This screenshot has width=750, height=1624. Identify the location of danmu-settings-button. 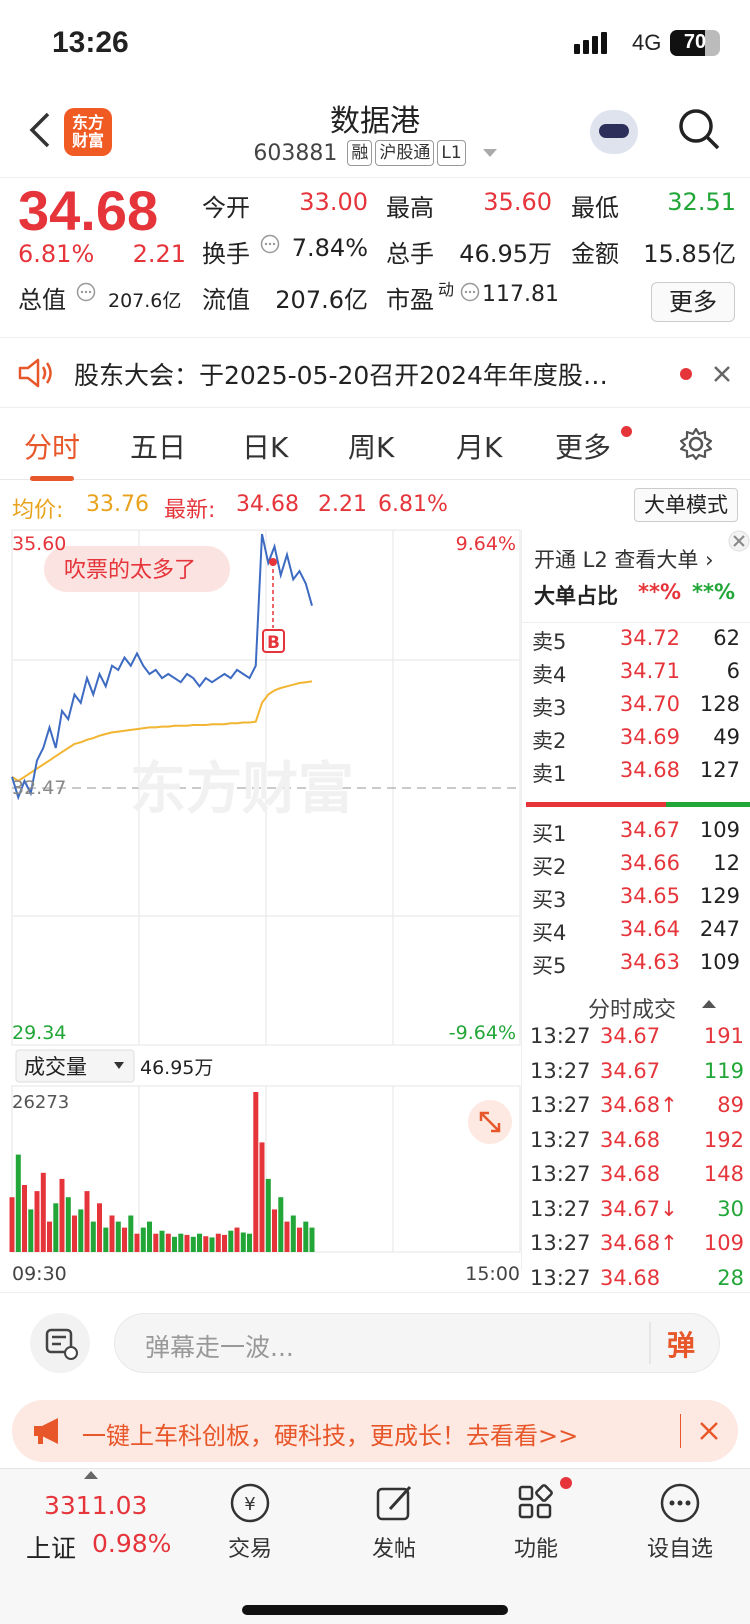
(60, 1343).